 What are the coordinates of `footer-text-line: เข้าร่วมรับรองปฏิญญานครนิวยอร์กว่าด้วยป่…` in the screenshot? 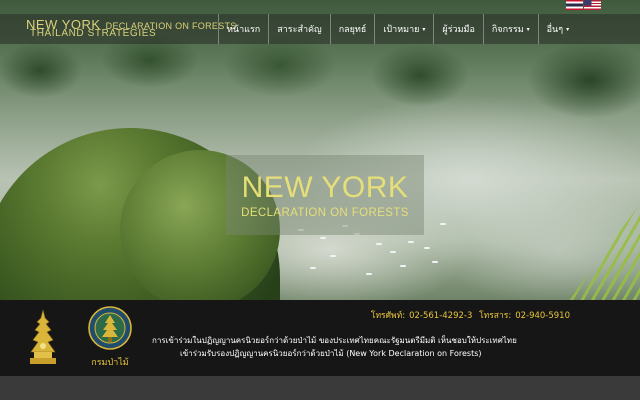 It's located at (331, 353).